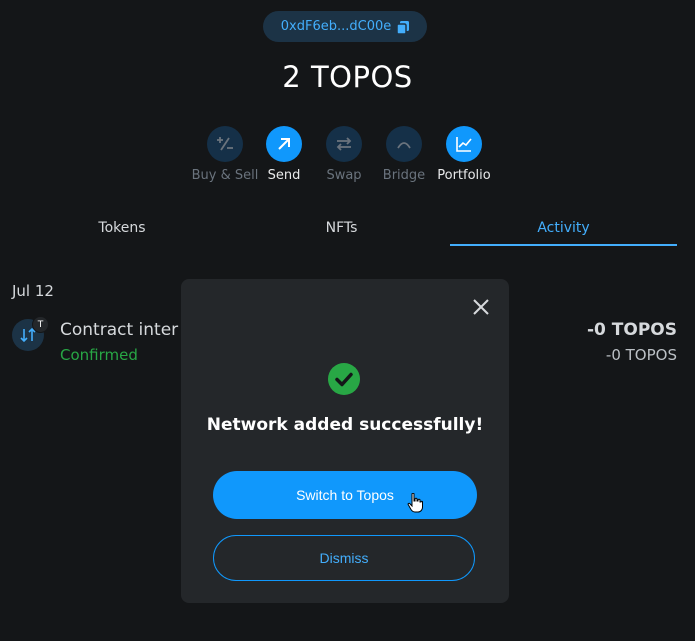 This screenshot has width=695, height=641. What do you see at coordinates (344, 558) in the screenshot?
I see `dismiss-button: Dismiss` at bounding box center [344, 558].